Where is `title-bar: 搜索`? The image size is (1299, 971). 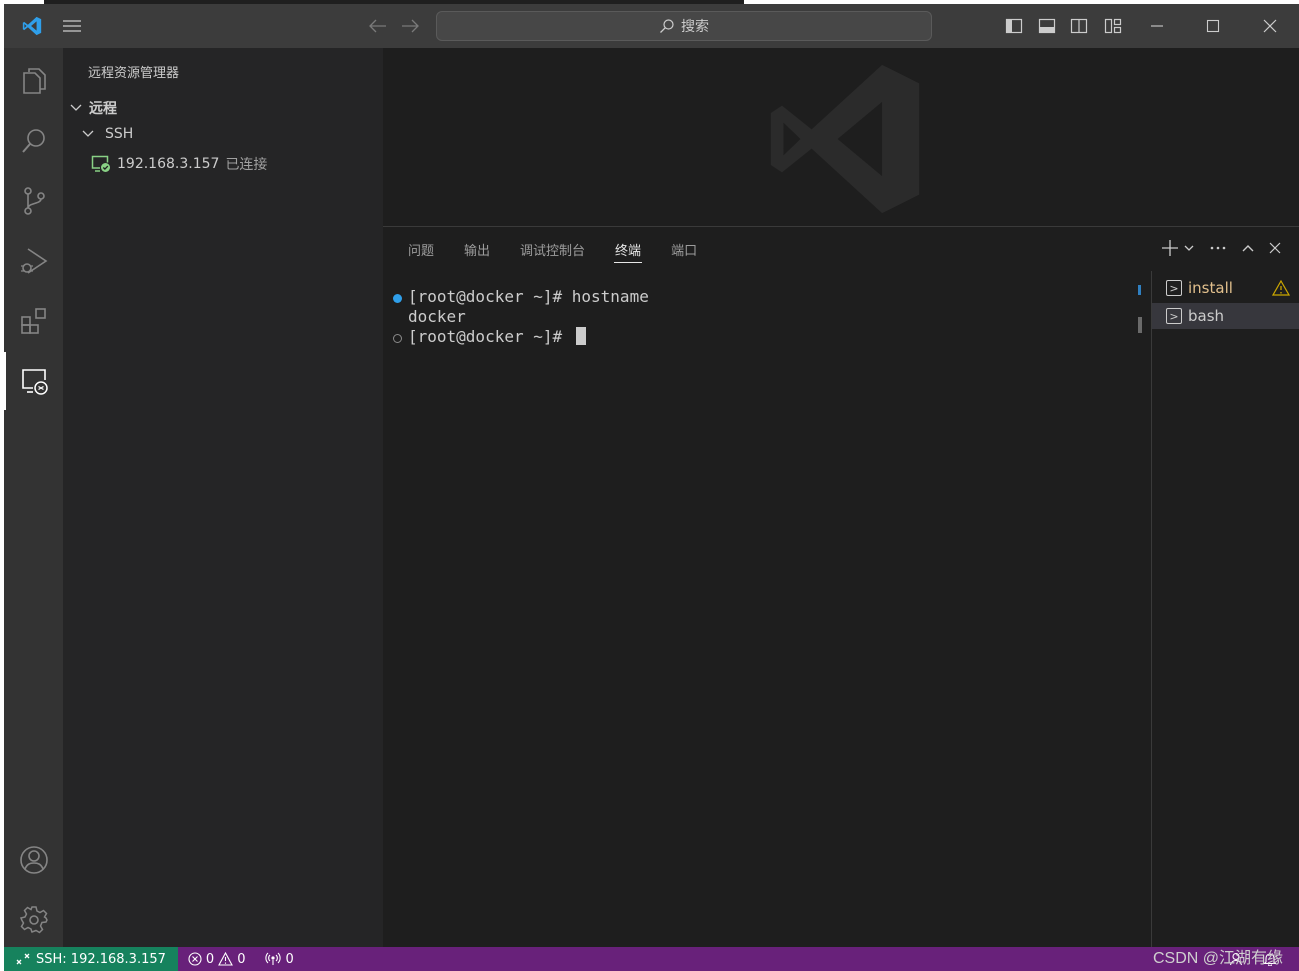
title-bar: 搜索 is located at coordinates (651, 26).